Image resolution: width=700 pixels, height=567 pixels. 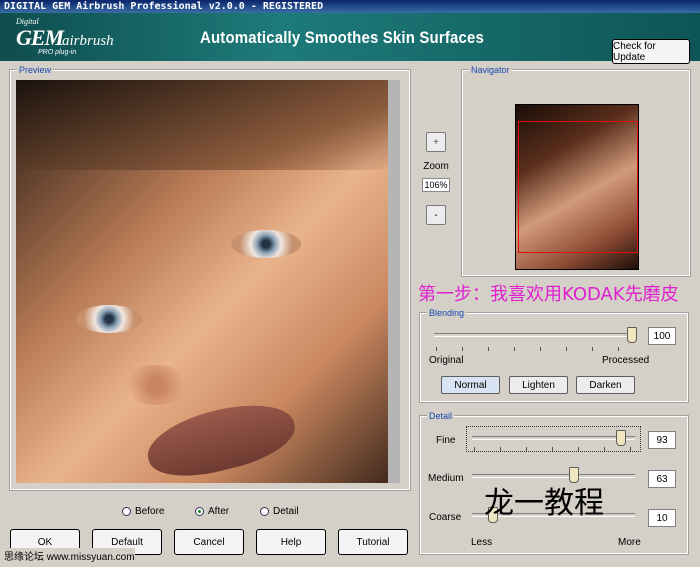 What do you see at coordinates (127, 542) in the screenshot?
I see `default-label: Default` at bounding box center [127, 542].